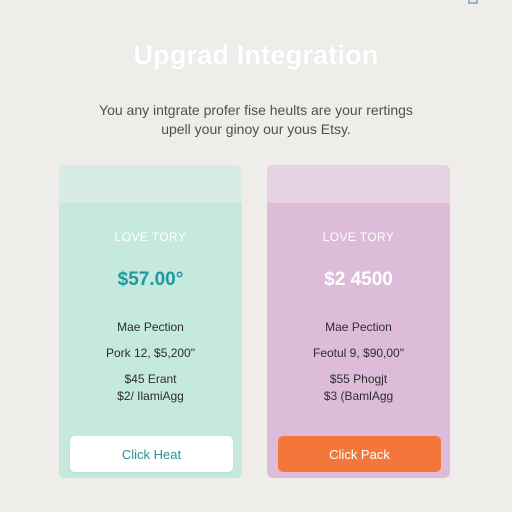 The image size is (512, 512). I want to click on plan-detail: $55 Phogjt, so click(358, 379).